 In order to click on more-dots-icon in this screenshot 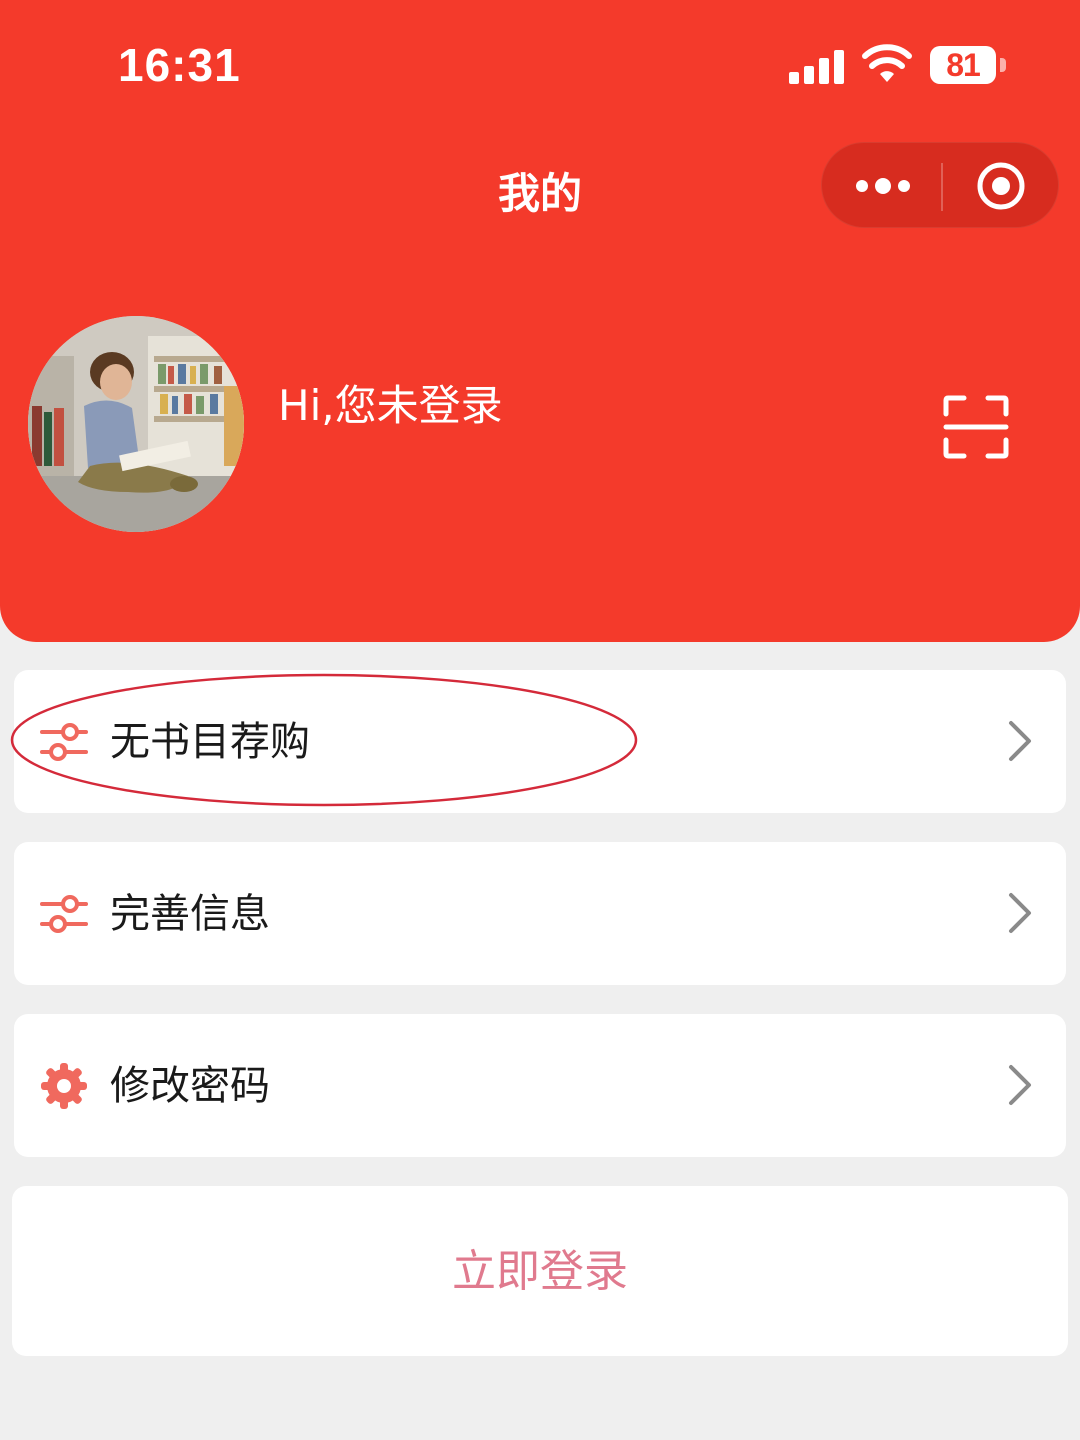, I will do `click(883, 186)`.